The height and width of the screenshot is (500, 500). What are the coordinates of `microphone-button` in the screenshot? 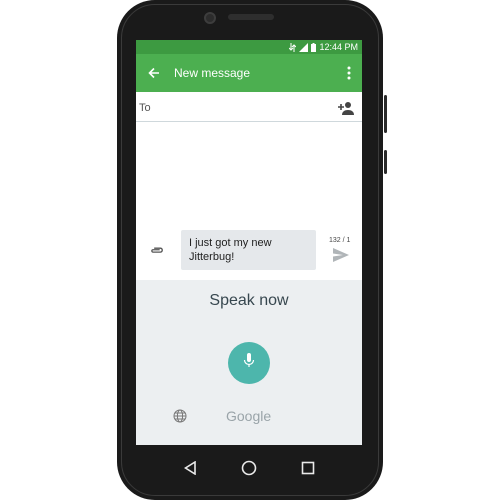 It's located at (249, 363).